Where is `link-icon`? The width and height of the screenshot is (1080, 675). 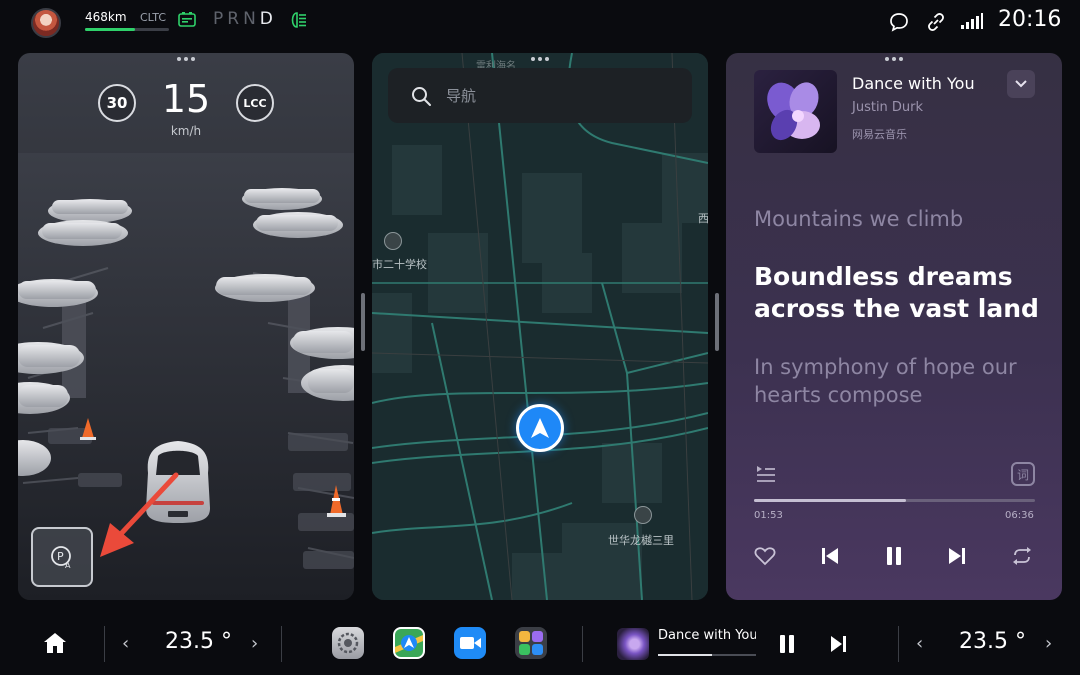 link-icon is located at coordinates (936, 22).